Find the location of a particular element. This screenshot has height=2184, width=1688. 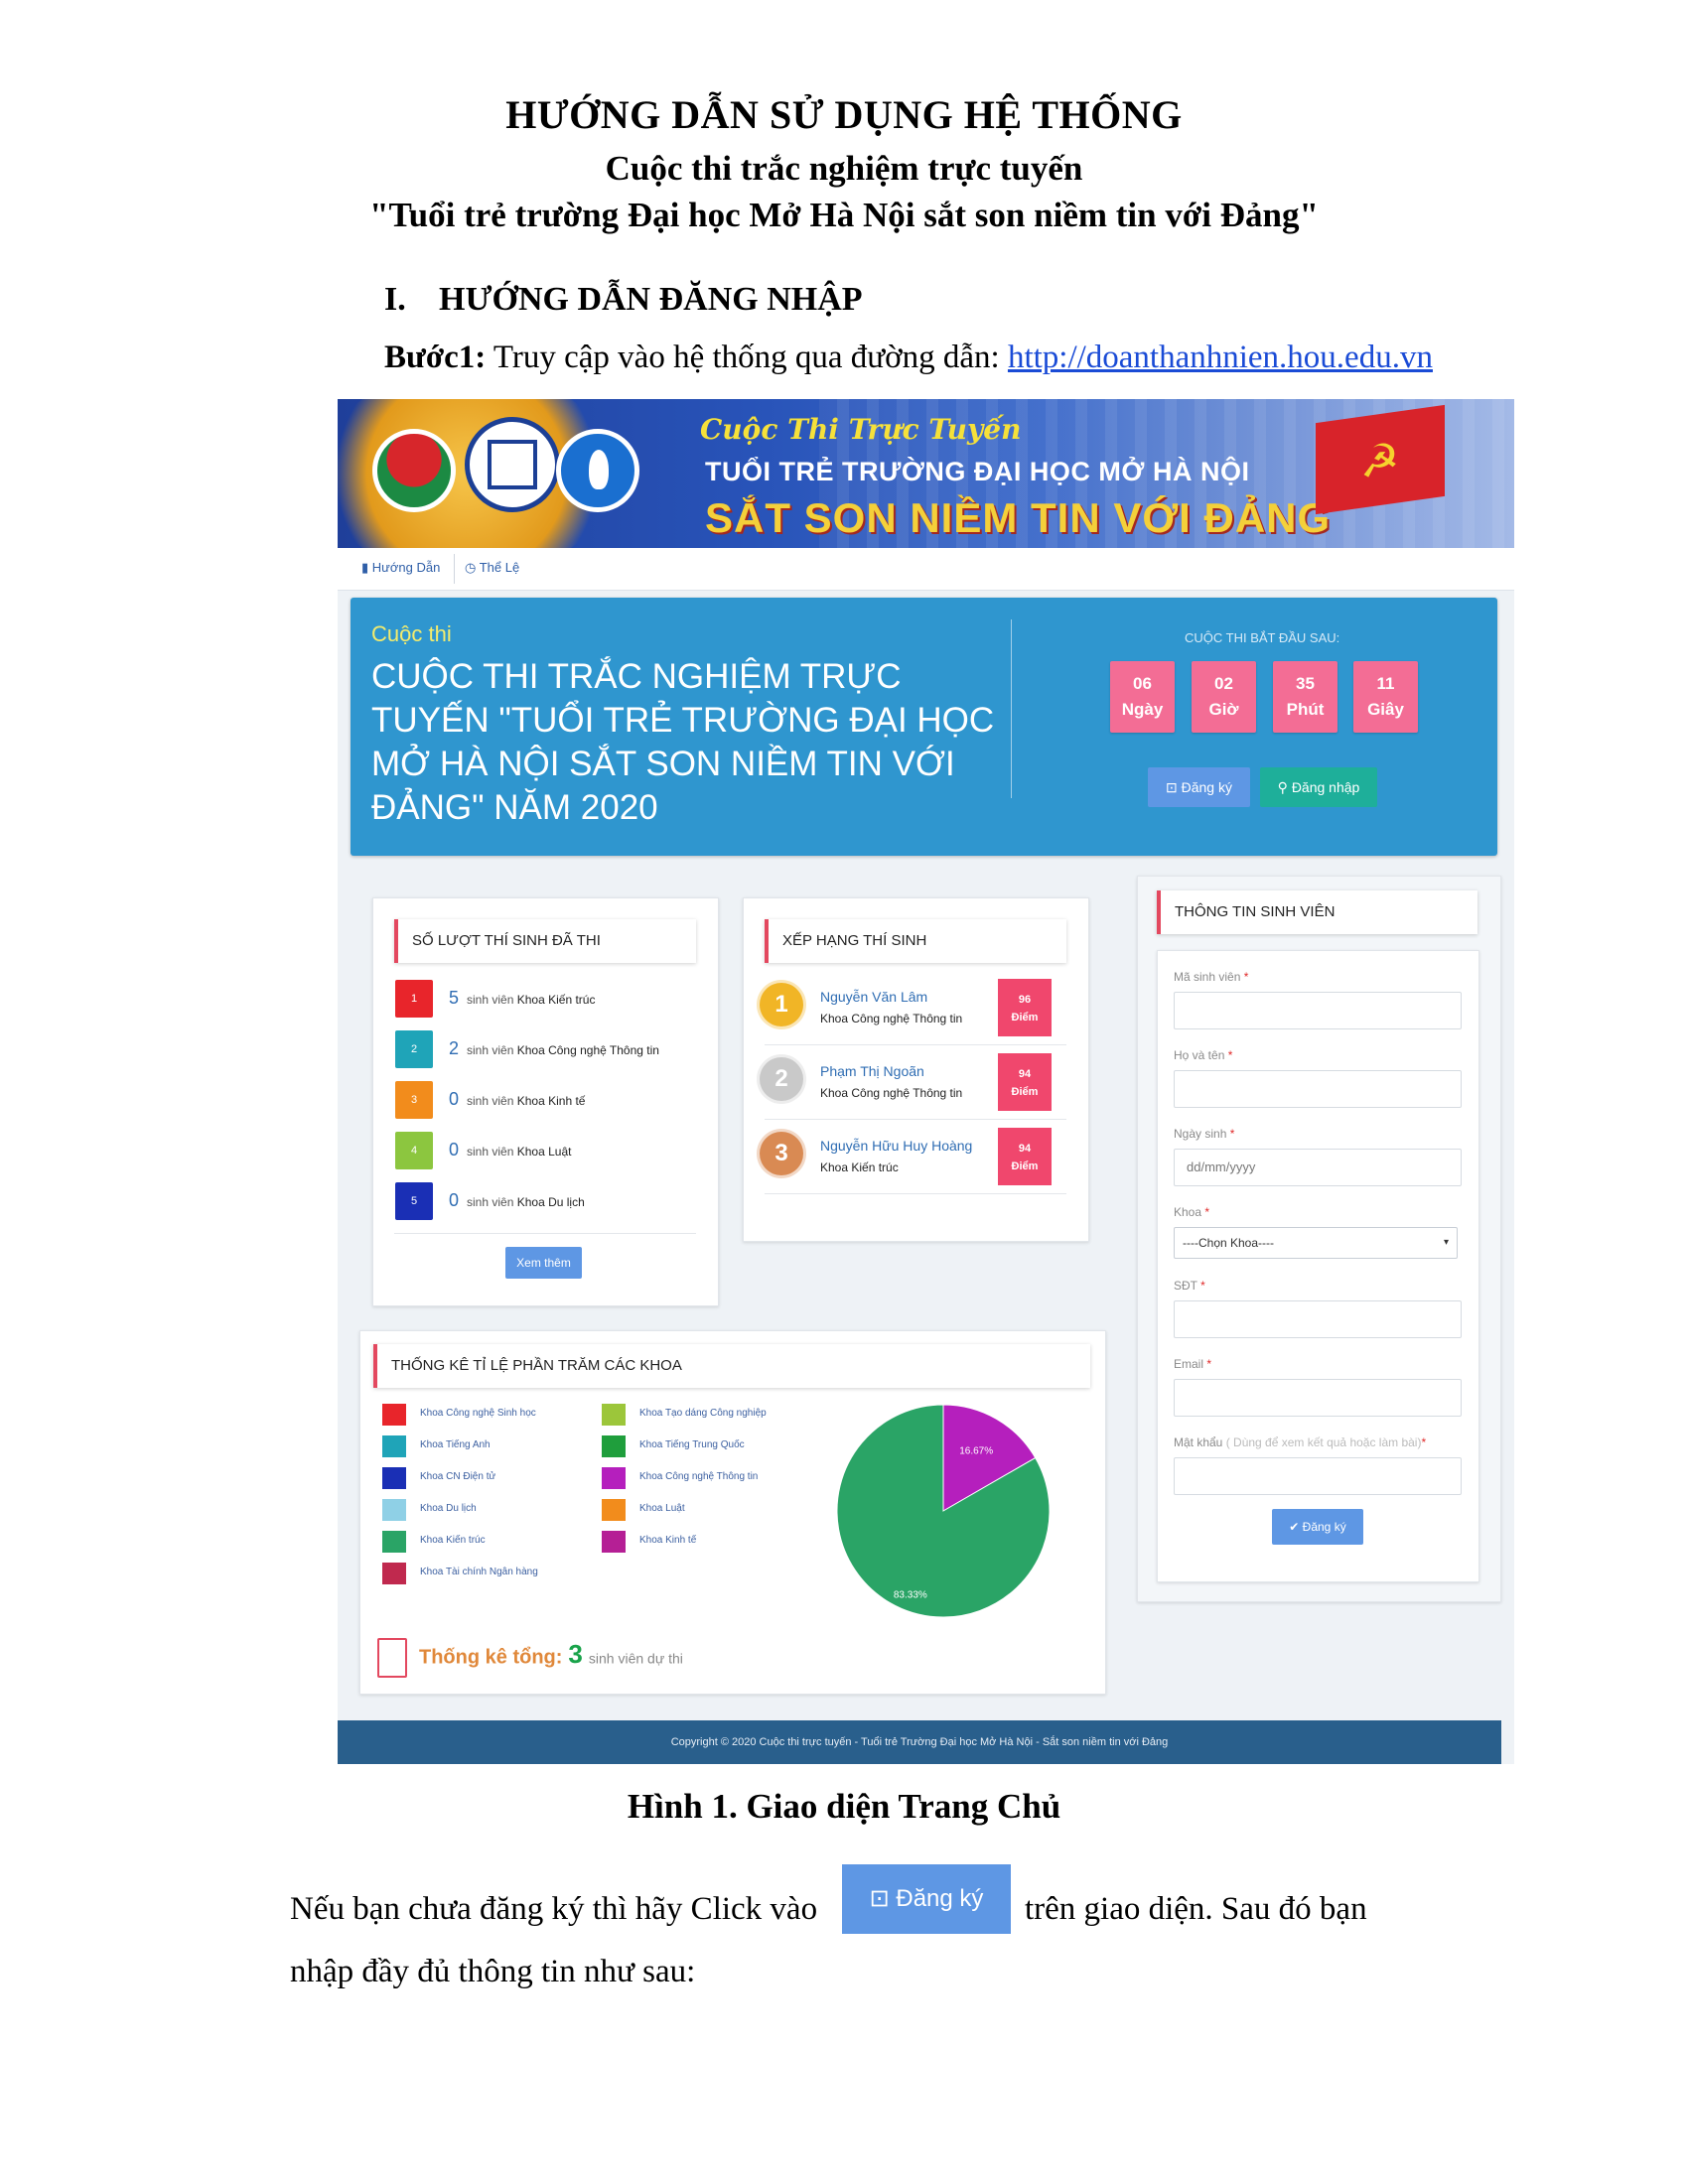

rank-3-name: Nguyễn Hữu Huy Hoàng is located at coordinates (896, 1146).